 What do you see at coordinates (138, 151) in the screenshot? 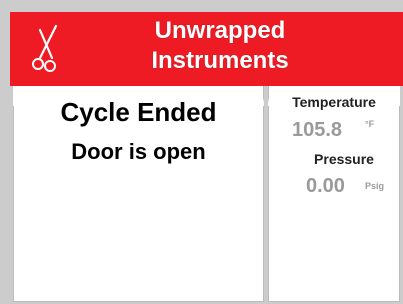
I see `door-status: Door is open` at bounding box center [138, 151].